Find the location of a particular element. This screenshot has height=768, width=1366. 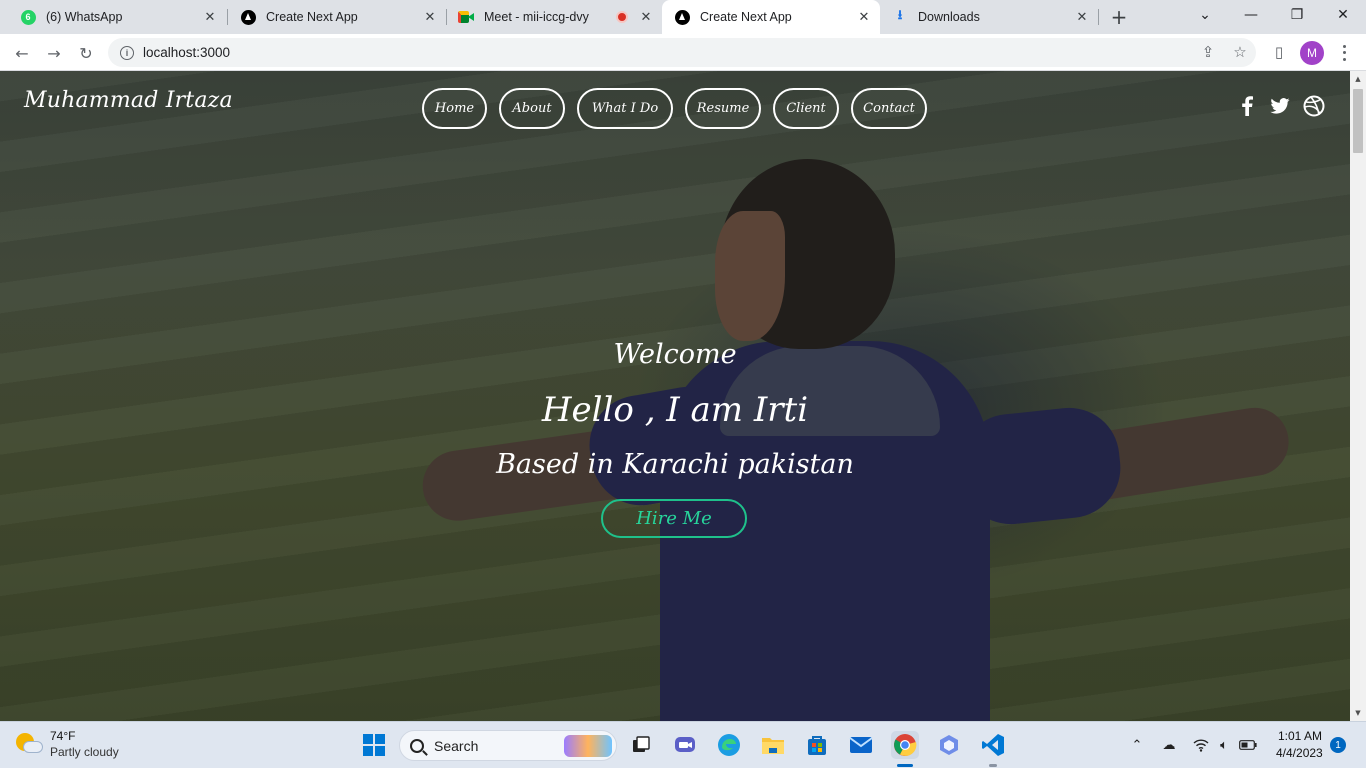

wifi-icon is located at coordinates (1201, 745).